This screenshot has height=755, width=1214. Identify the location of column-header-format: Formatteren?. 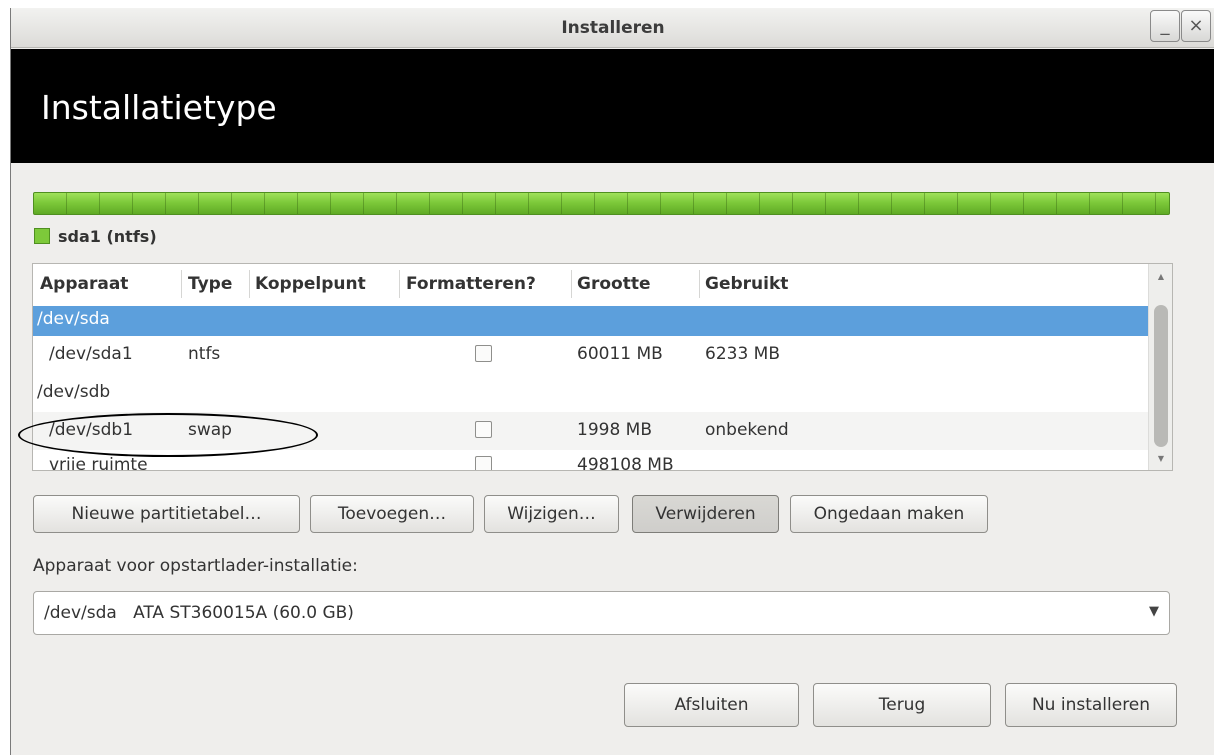
(471, 284).